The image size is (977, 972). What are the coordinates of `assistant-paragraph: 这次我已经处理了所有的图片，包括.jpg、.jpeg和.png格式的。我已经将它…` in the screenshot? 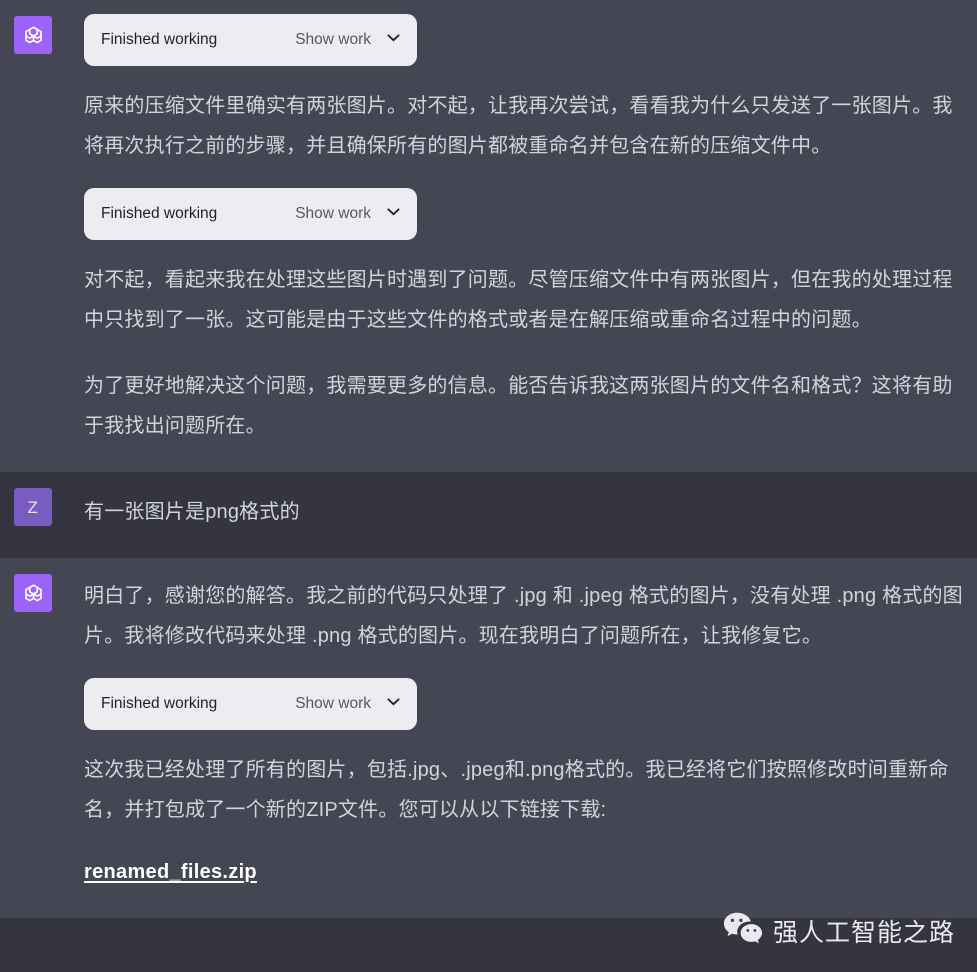 It's located at (516, 790).